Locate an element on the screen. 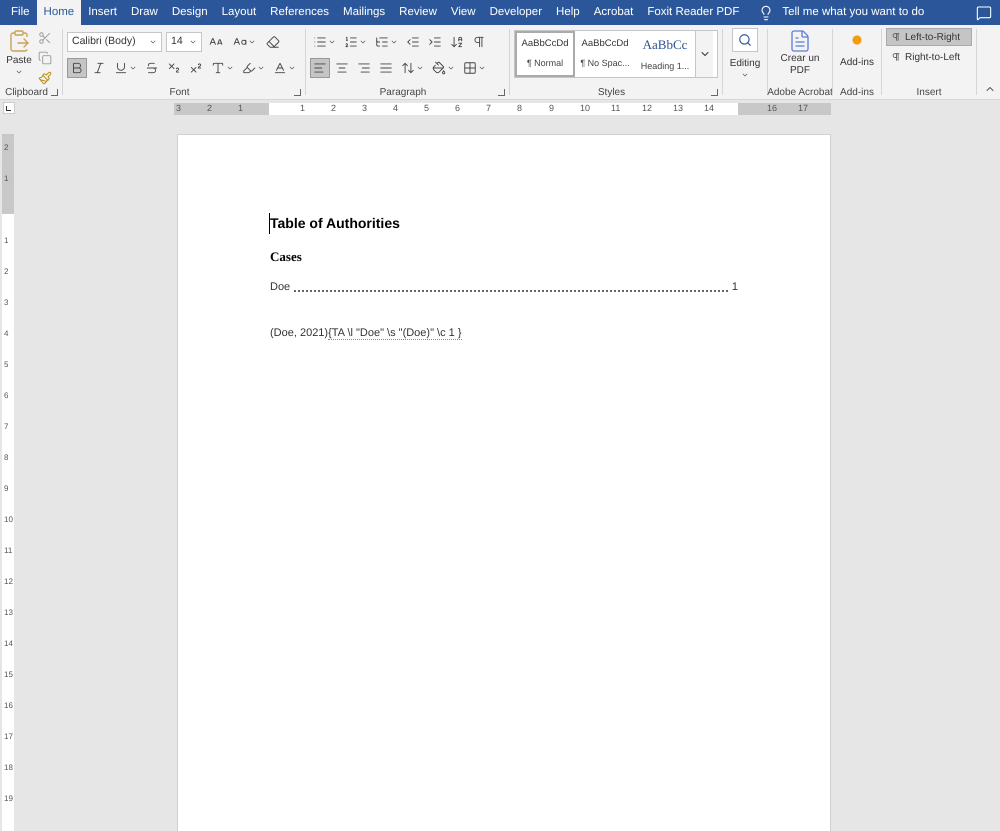  document-title: Table of Authorities is located at coordinates (503, 223).